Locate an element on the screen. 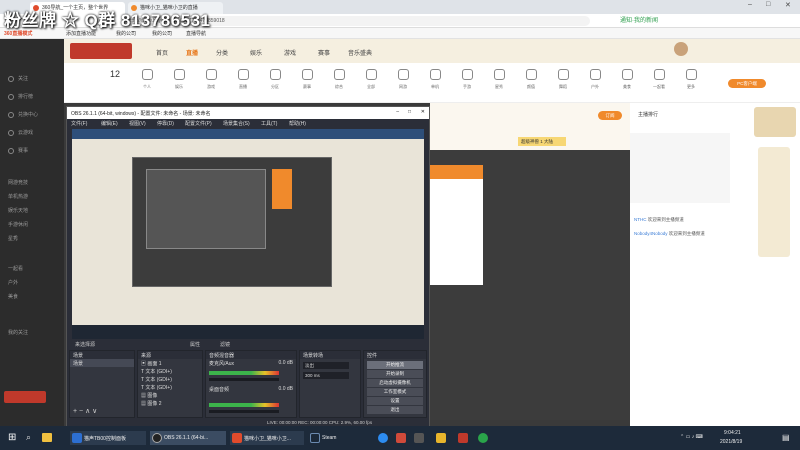  menu-item: 编辑(E) is located at coordinates (109, 123).